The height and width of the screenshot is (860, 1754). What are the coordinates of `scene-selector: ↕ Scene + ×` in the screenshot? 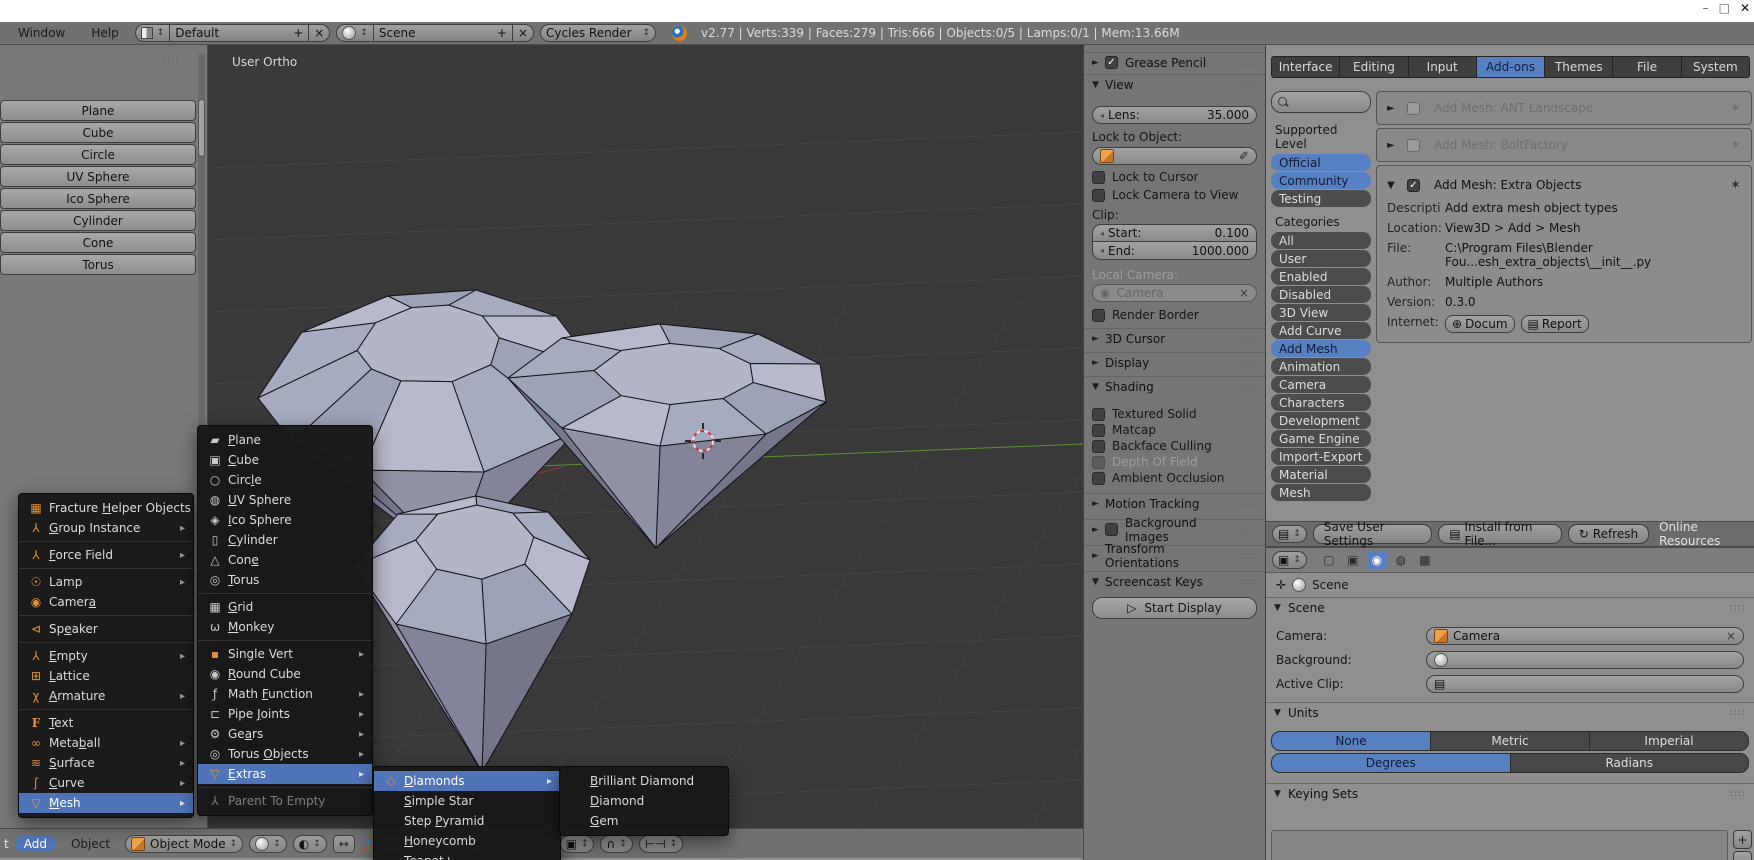 It's located at (435, 33).